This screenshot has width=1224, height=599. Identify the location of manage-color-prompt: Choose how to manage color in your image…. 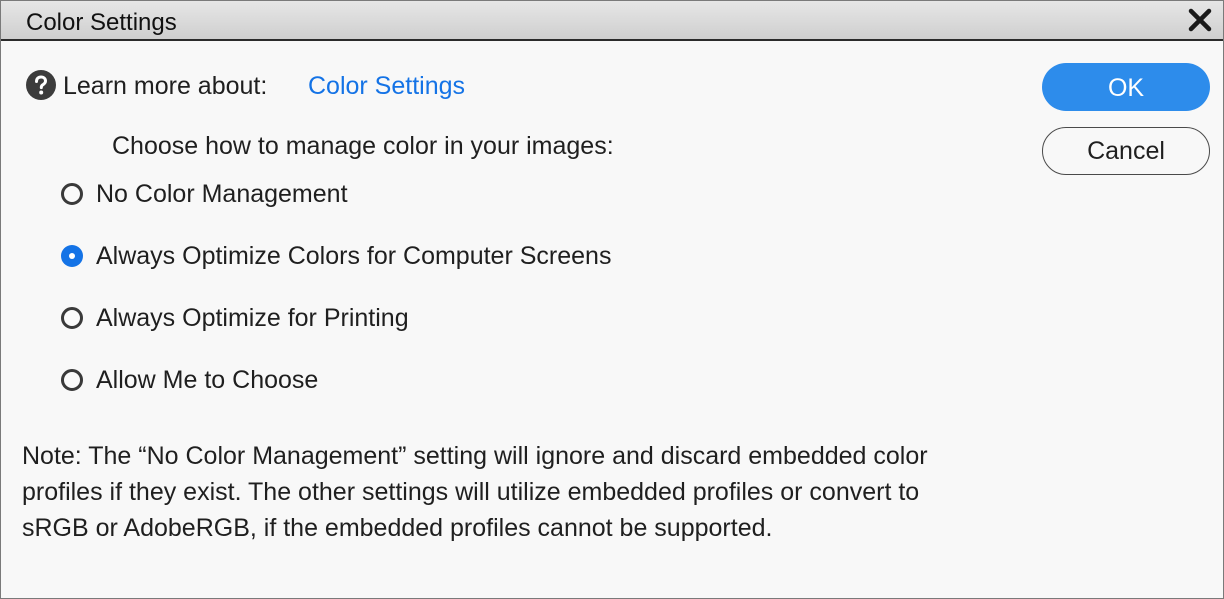
(363, 146).